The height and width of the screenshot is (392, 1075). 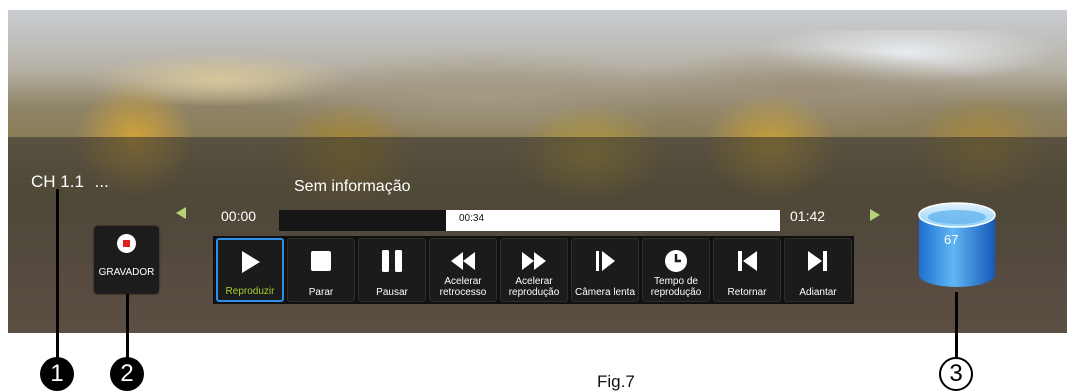 What do you see at coordinates (676, 261) in the screenshot?
I see `clock-icon` at bounding box center [676, 261].